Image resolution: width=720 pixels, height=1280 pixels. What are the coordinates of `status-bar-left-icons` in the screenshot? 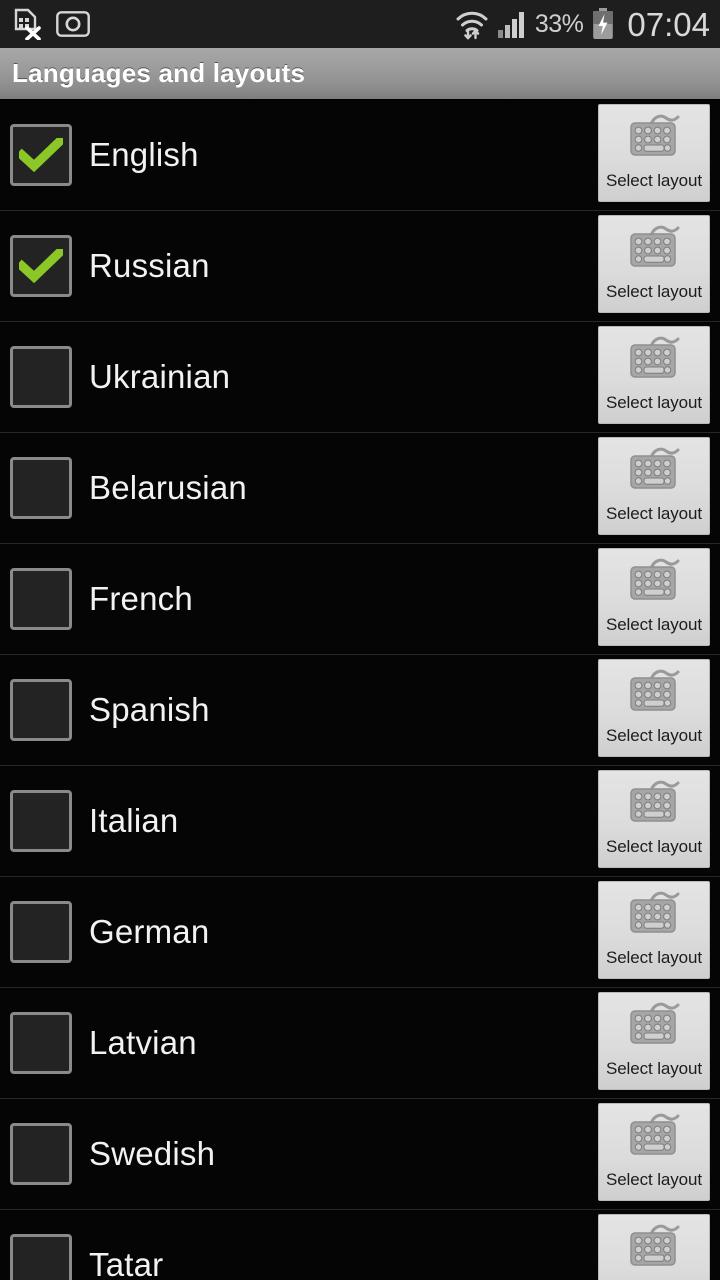 It's located at (51, 24).